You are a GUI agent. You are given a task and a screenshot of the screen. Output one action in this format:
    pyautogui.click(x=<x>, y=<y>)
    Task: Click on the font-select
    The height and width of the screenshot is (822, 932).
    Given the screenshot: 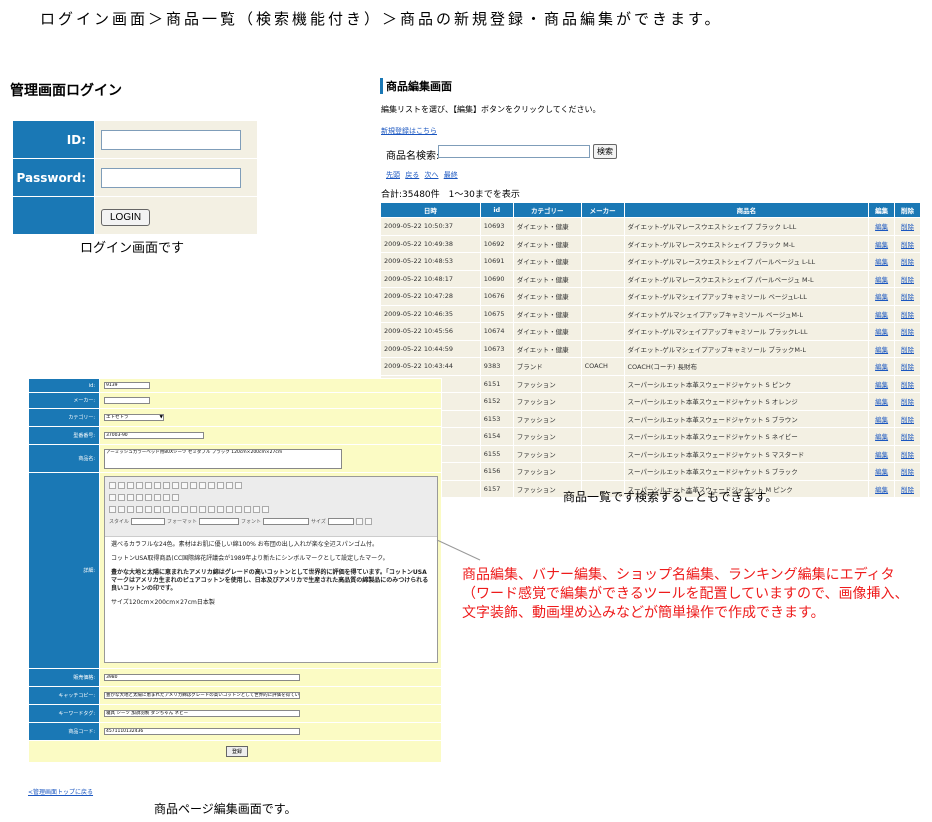 What is the action you would take?
    pyautogui.click(x=286, y=521)
    